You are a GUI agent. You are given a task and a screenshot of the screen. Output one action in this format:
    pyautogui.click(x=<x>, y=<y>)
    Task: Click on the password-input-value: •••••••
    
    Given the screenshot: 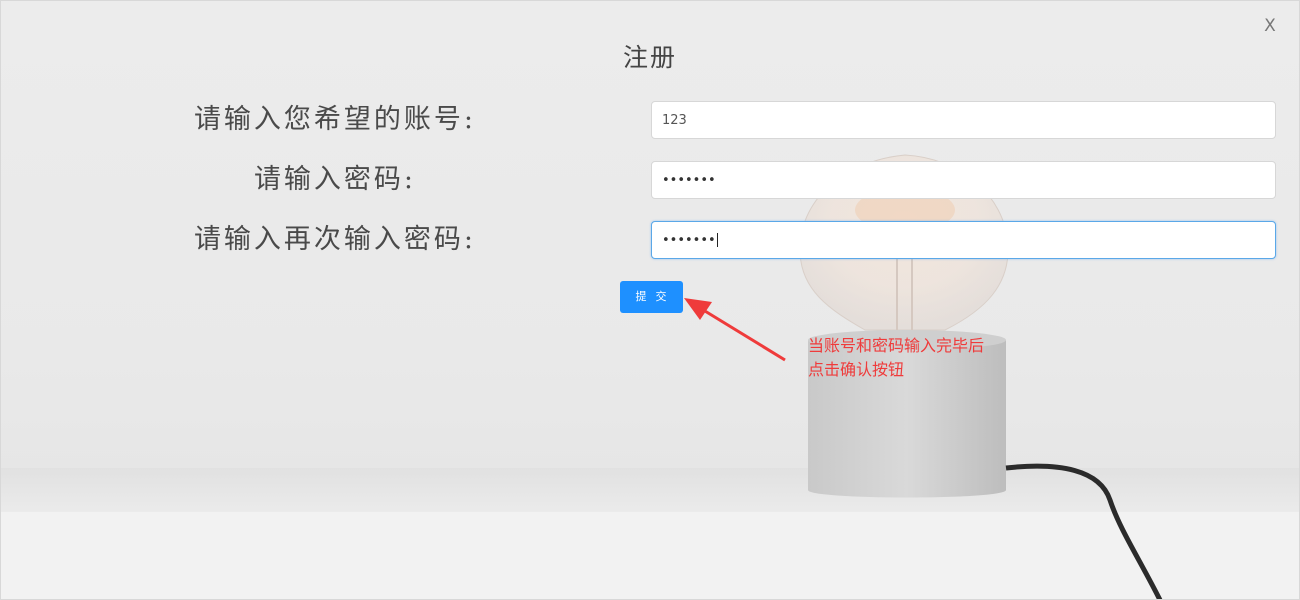 What is the action you would take?
    pyautogui.click(x=689, y=180)
    